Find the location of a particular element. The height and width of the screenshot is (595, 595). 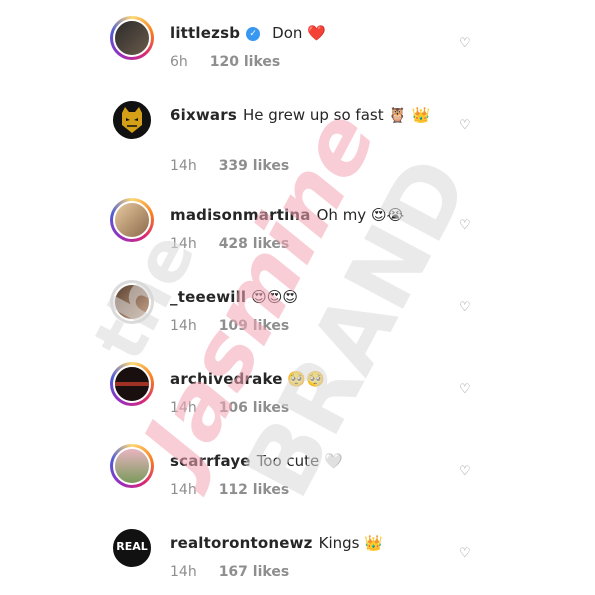

comment-item: scarrfaye Too cute 🤍 14h 112 likes ♡ is located at coordinates (297, 471).